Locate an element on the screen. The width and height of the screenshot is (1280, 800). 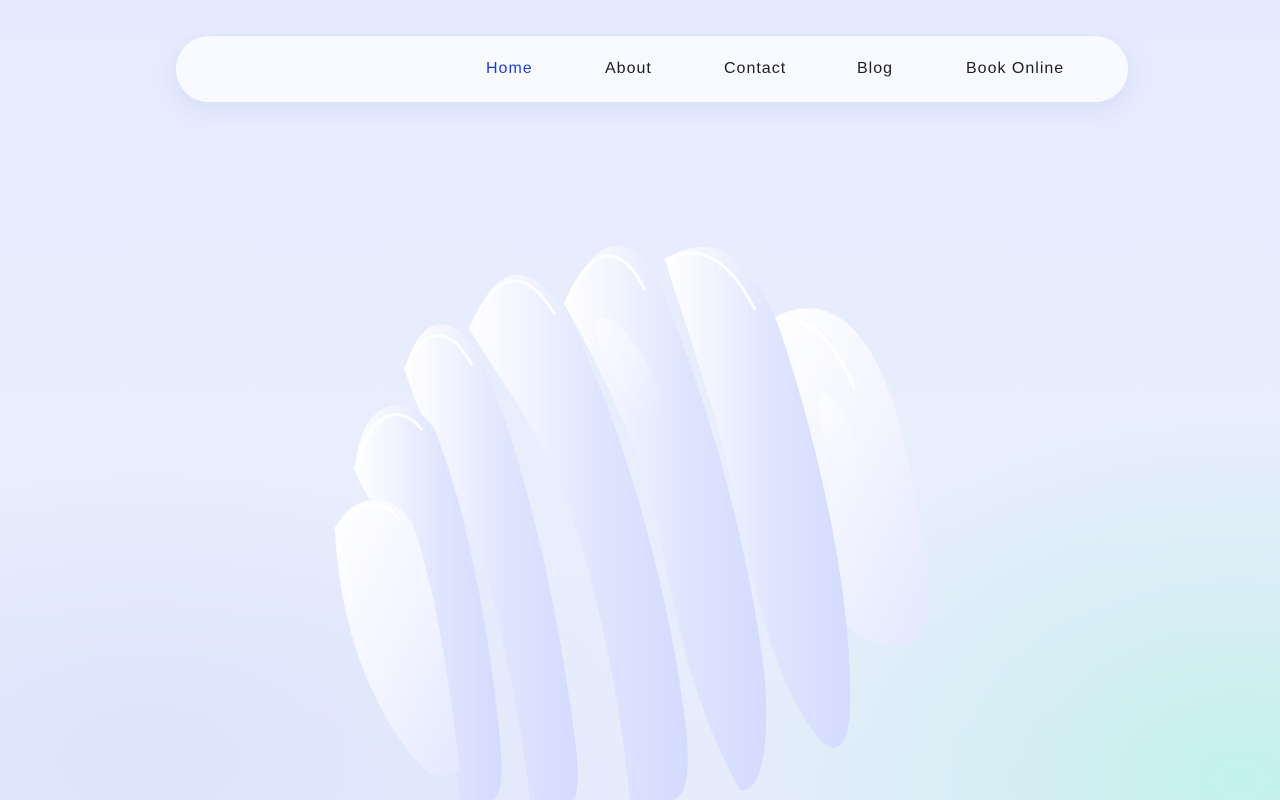
navigation-bar: Home About Contact Blog Book Online is located at coordinates (652, 69).